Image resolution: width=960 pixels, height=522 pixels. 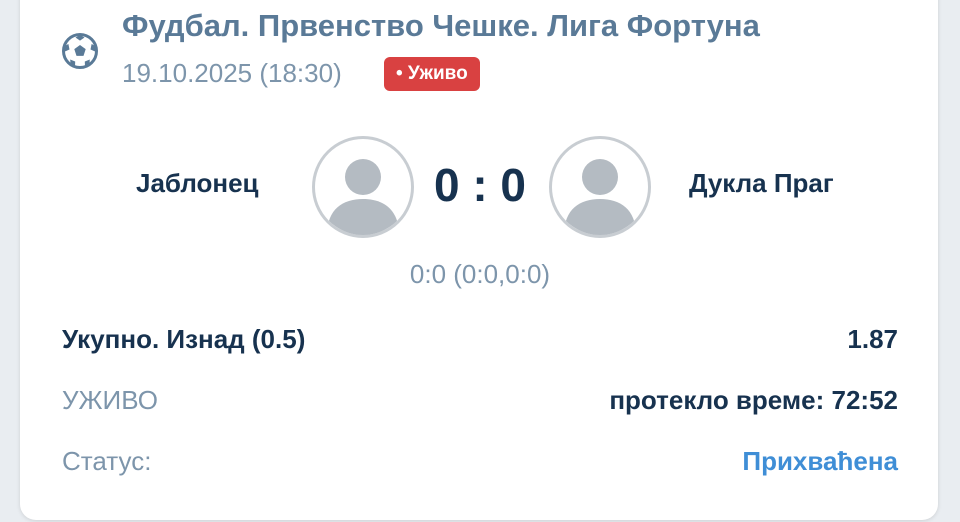 I want to click on bet-mode: УЖИВО, so click(x=110, y=400).